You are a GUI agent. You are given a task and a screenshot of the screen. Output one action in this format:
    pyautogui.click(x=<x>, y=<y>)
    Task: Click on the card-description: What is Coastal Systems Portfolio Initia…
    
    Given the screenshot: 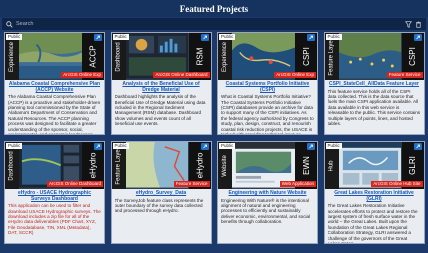 What is the action you would take?
    pyautogui.click(x=267, y=114)
    